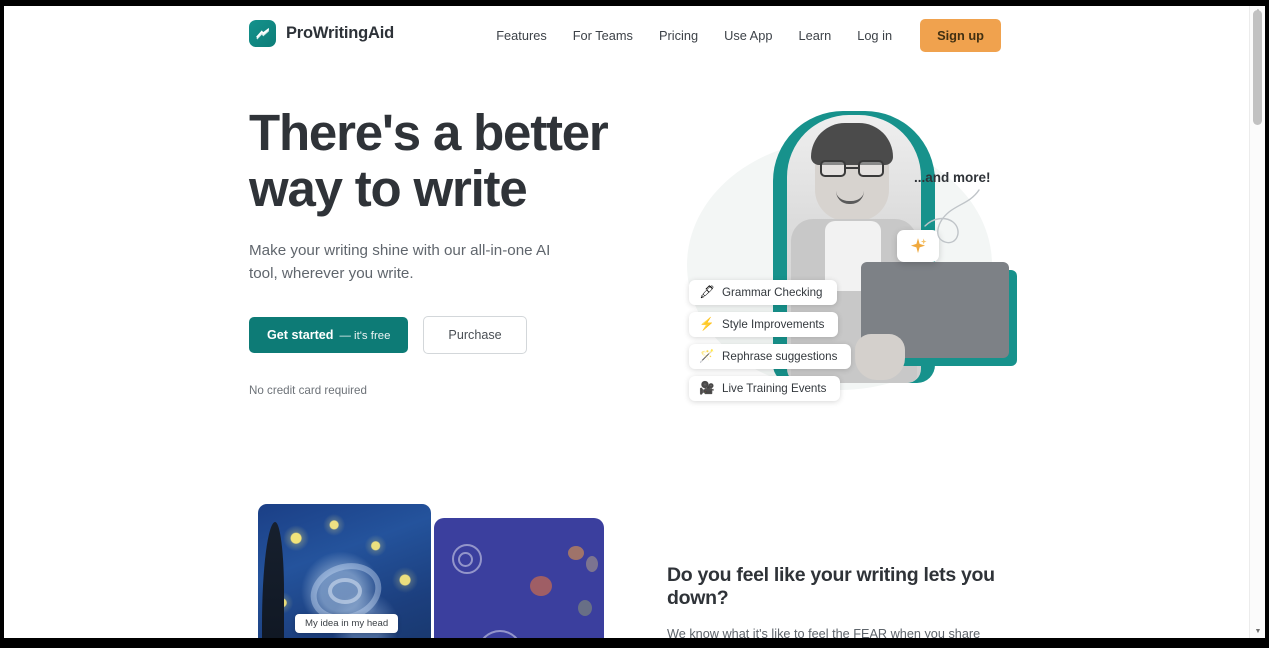 This screenshot has height=648, width=1269. What do you see at coordinates (707, 324) in the screenshot?
I see `lightning-bolt-icon: ⚡` at bounding box center [707, 324].